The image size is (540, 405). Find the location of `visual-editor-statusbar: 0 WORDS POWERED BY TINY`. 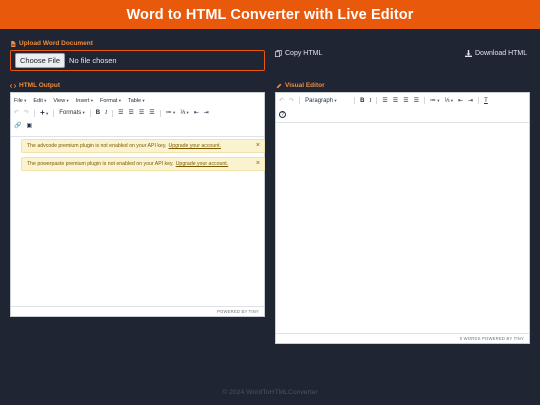

visual-editor-statusbar: 0 WORDS POWERED BY TINY is located at coordinates (402, 338).